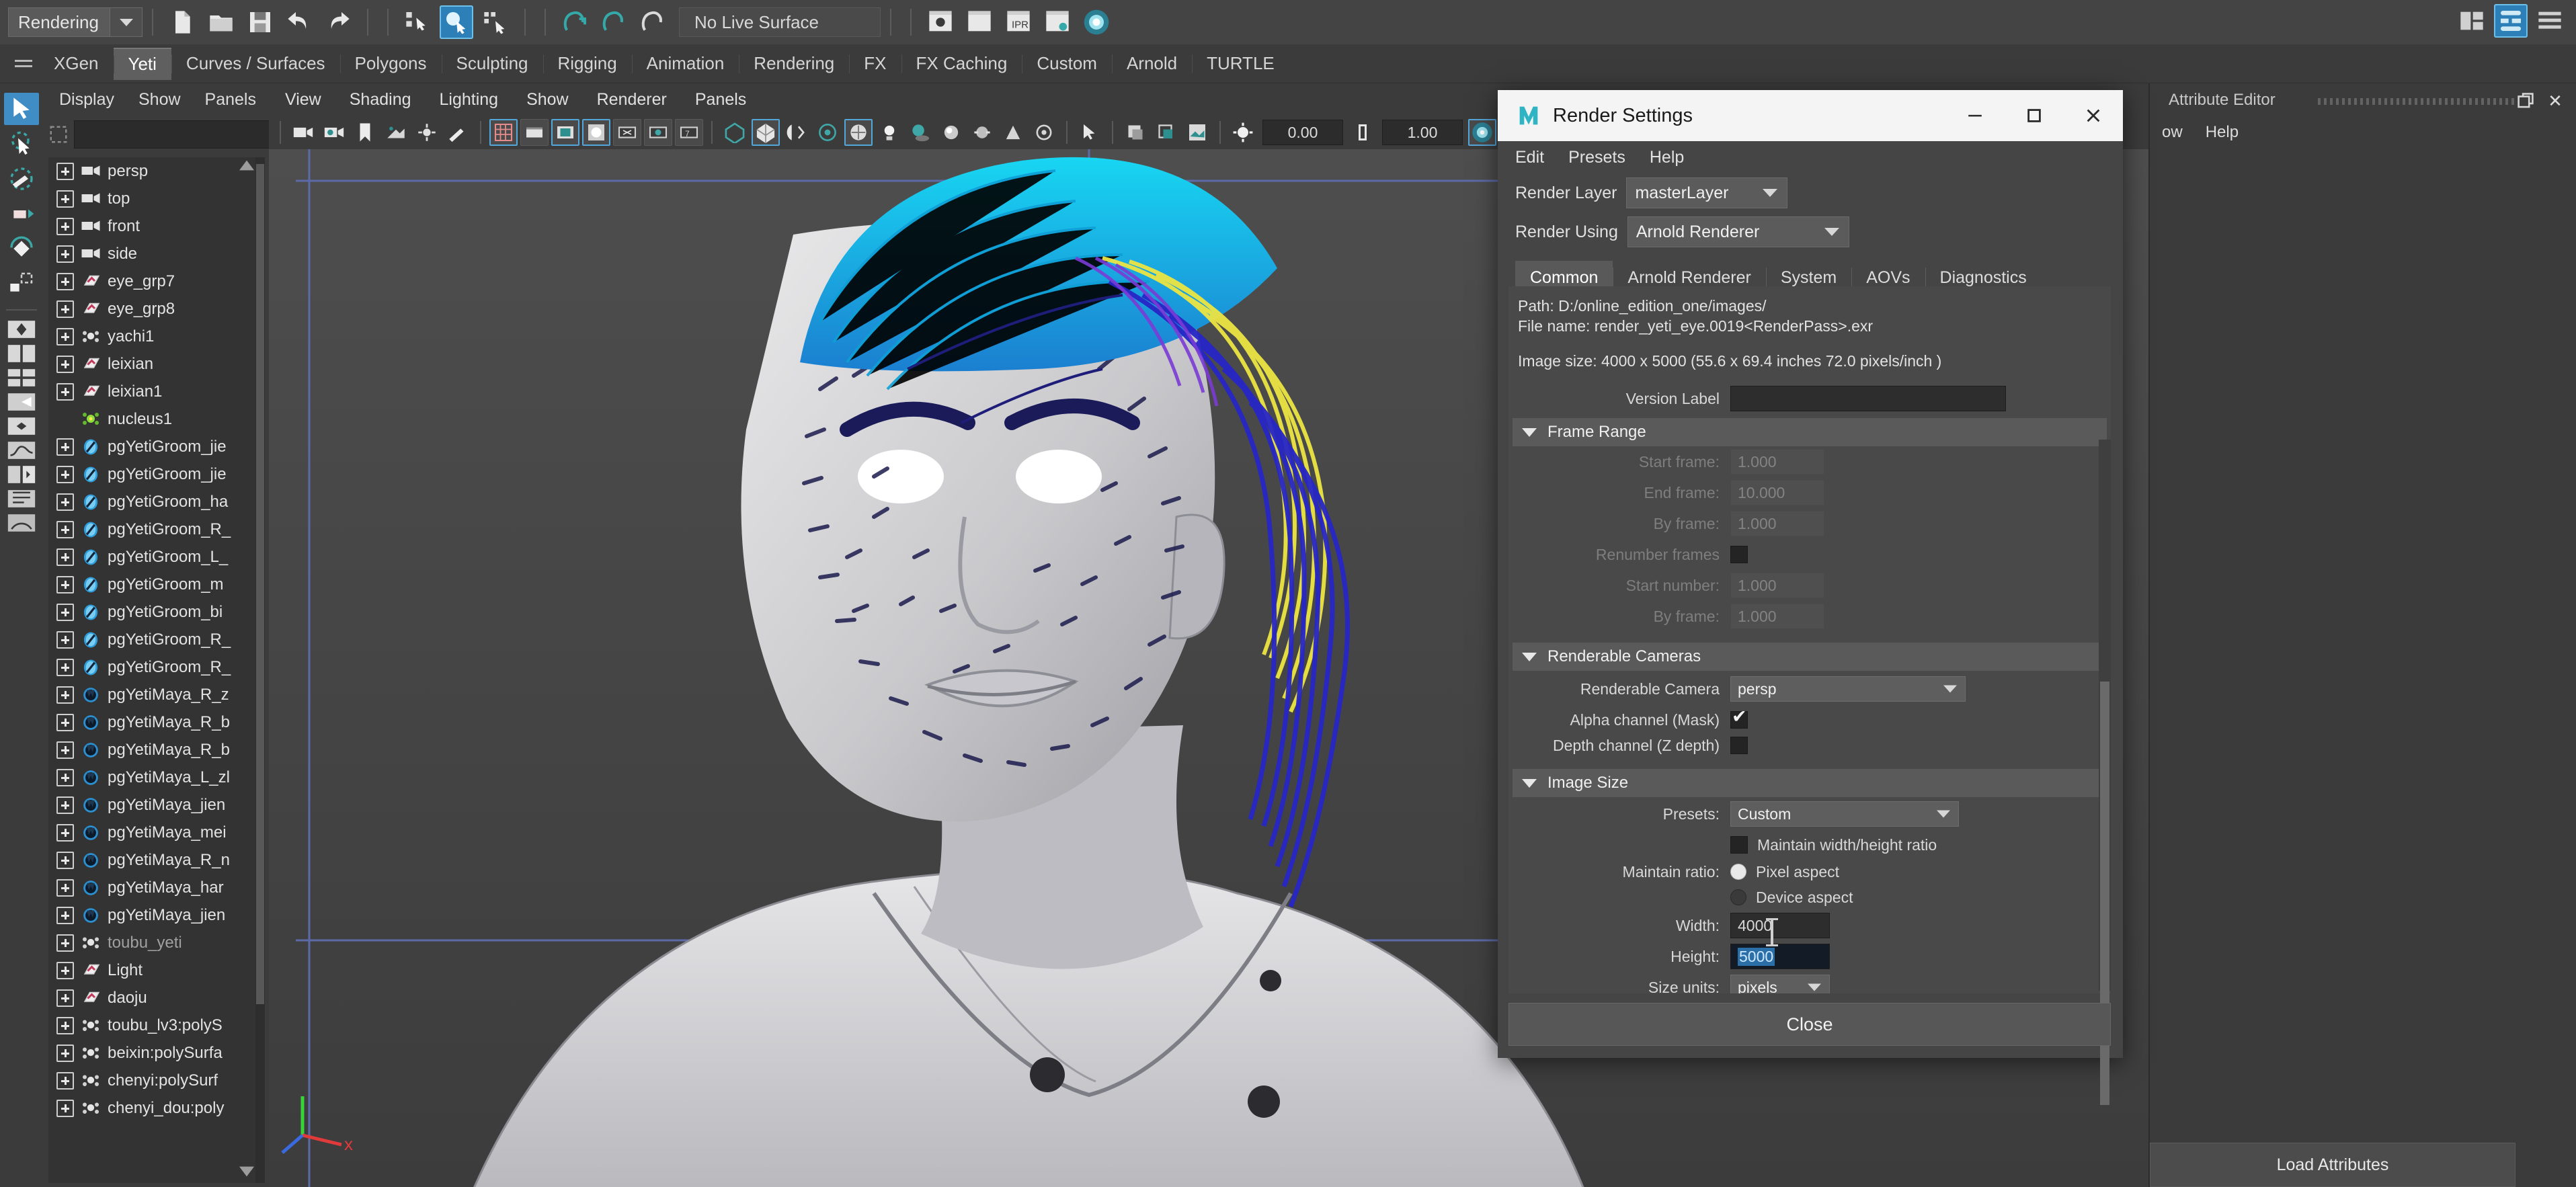 This screenshot has width=2576, height=1187. Describe the element at coordinates (152, 336) in the screenshot. I see `outliner-item-yachi1: yachi1` at that location.